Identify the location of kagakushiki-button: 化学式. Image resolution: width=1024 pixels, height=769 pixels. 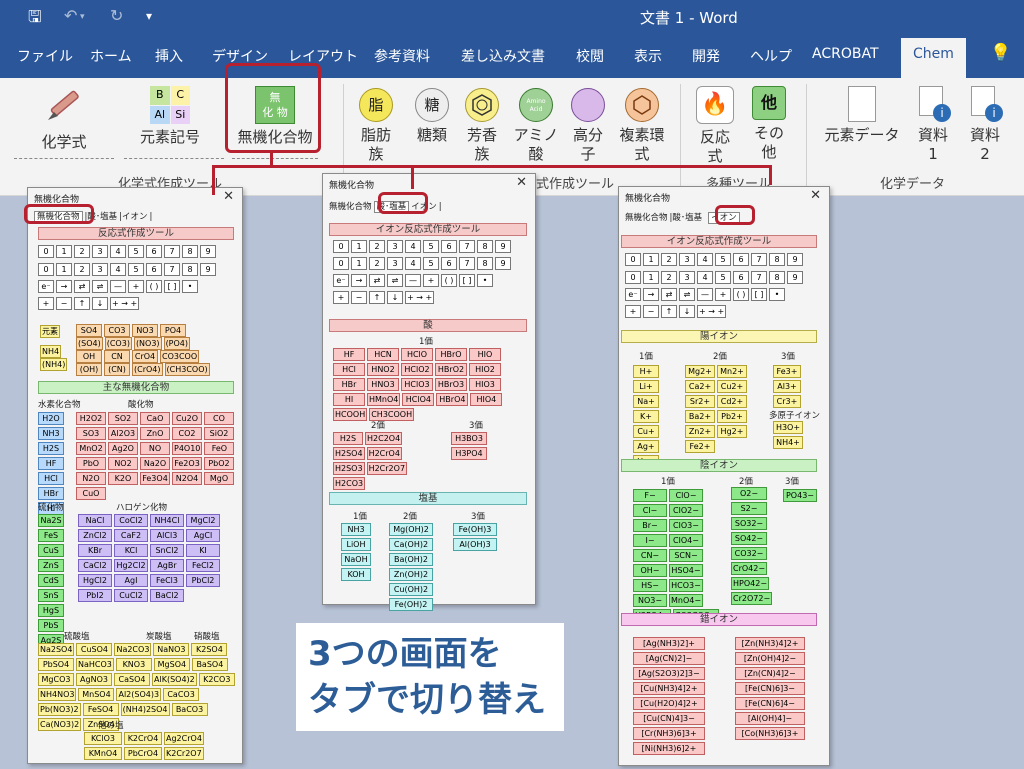
(64, 119).